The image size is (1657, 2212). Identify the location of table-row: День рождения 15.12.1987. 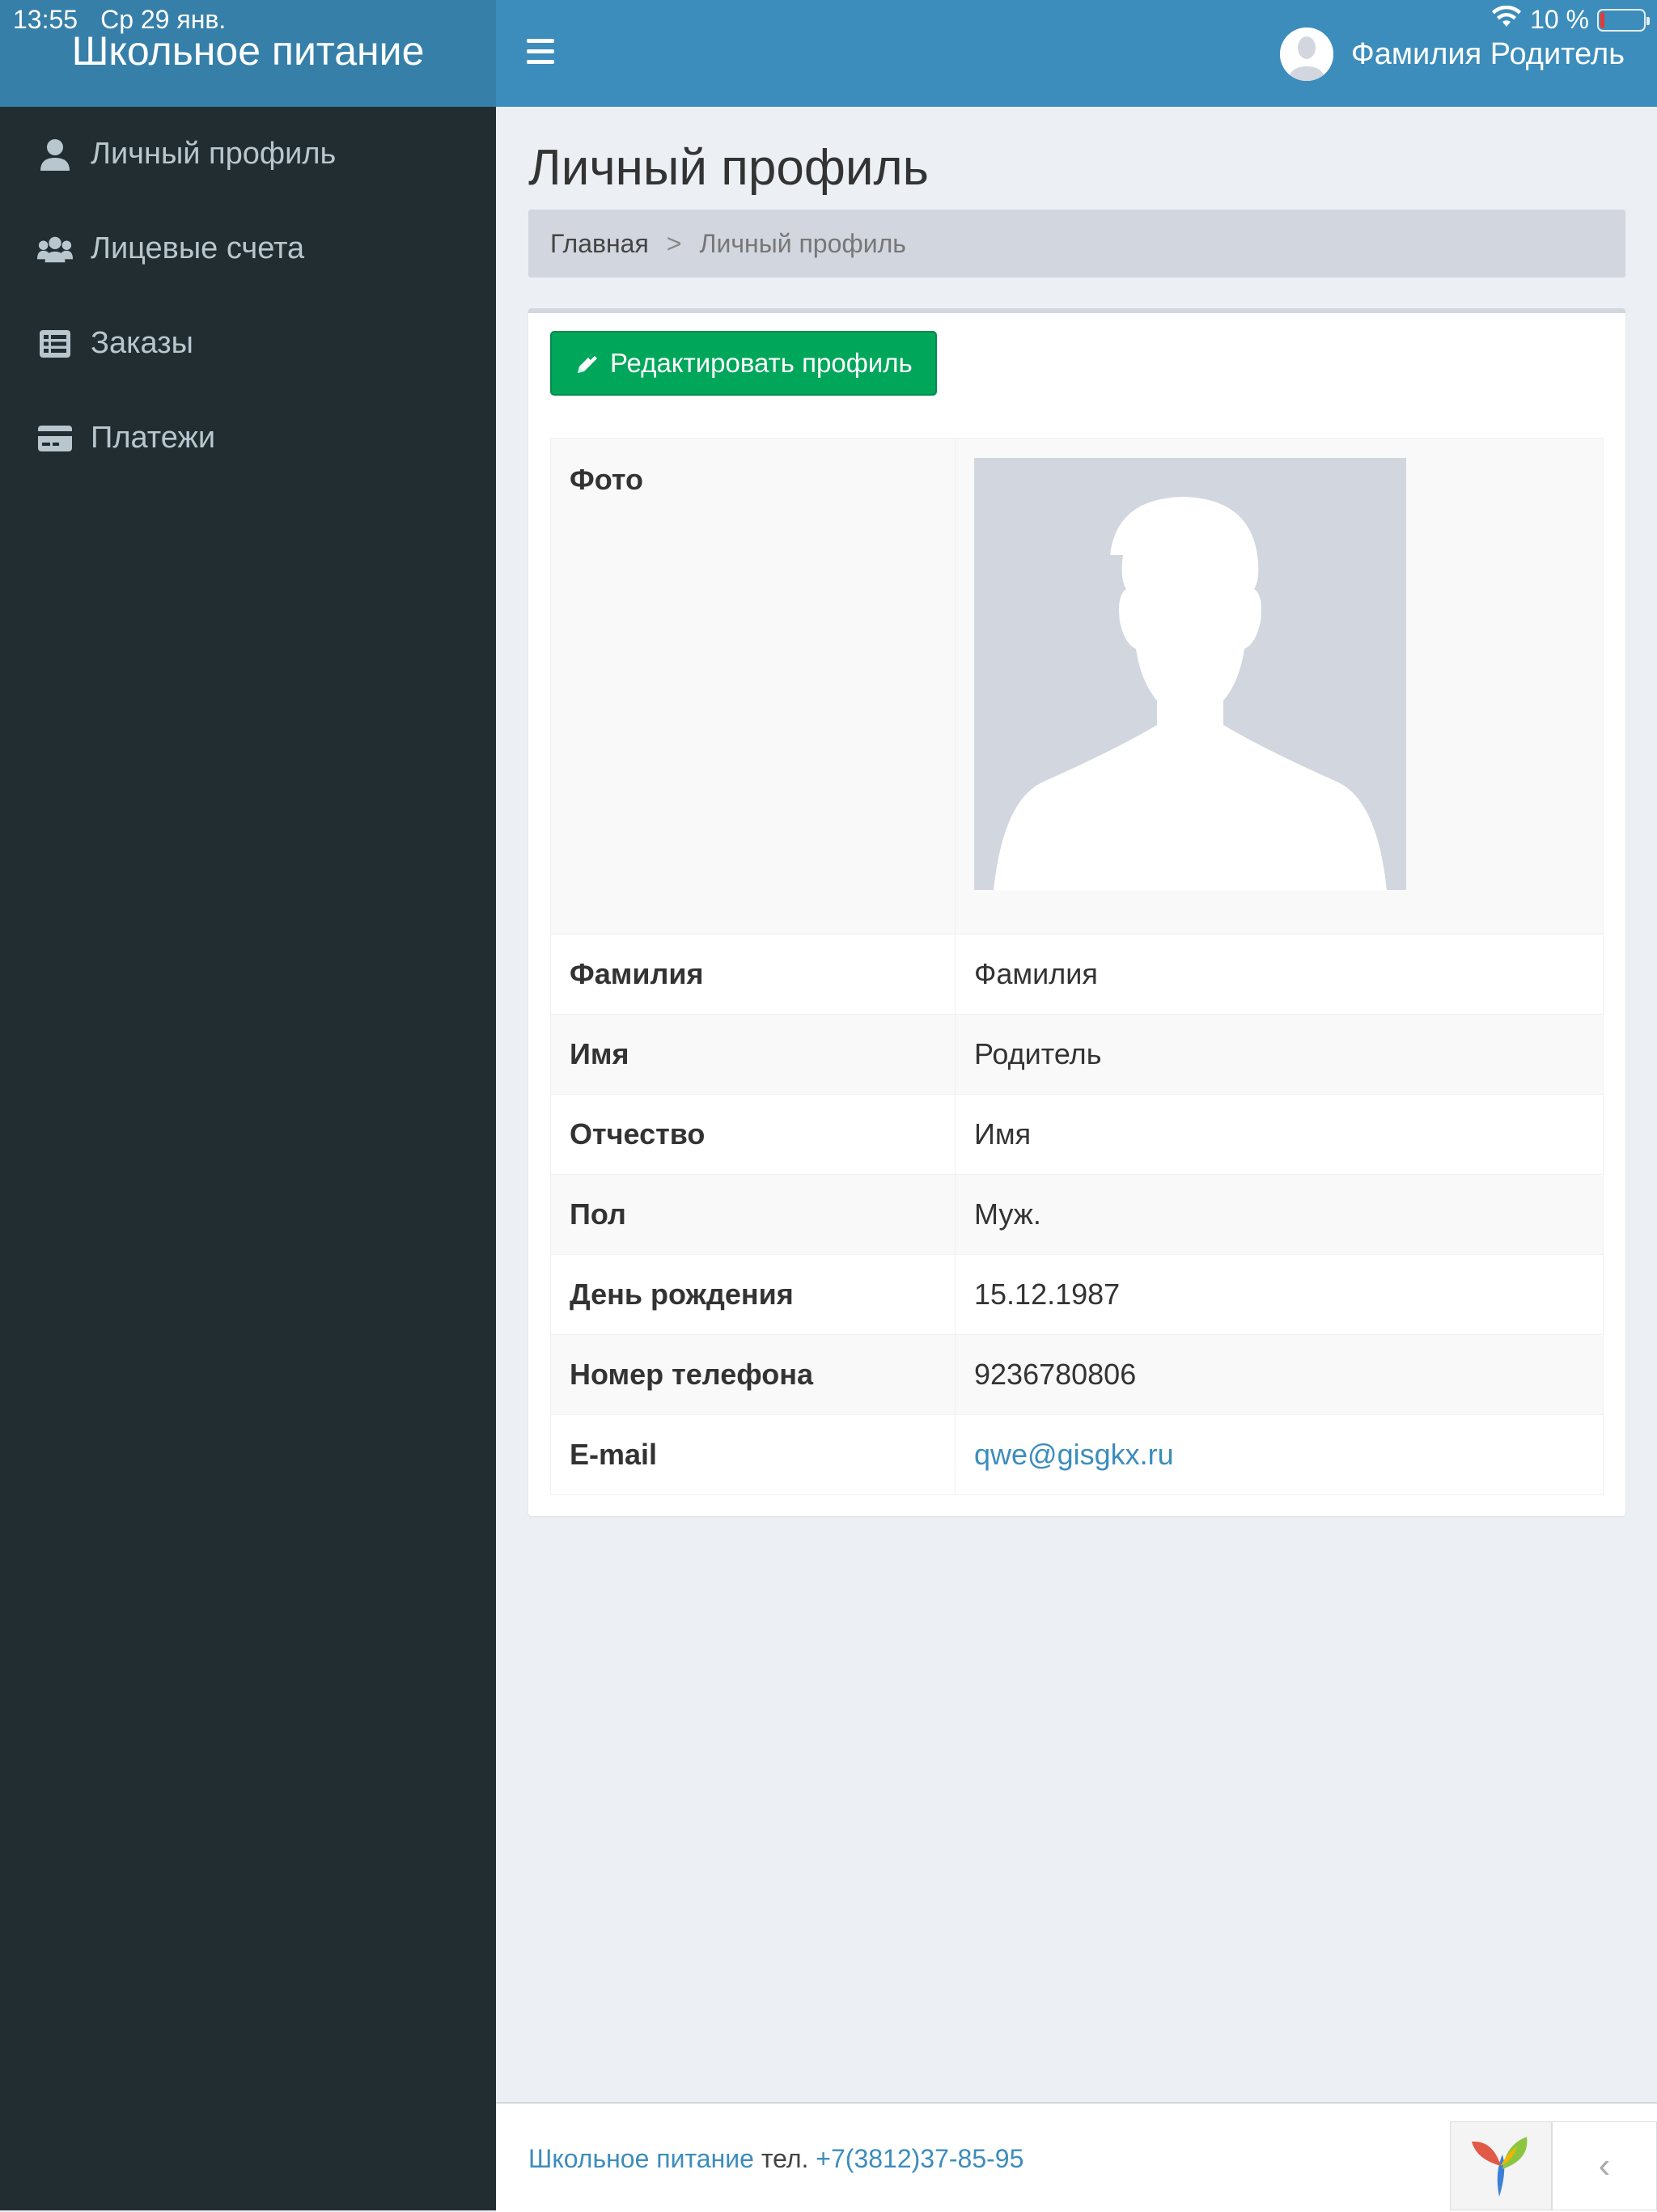
(1077, 1294).